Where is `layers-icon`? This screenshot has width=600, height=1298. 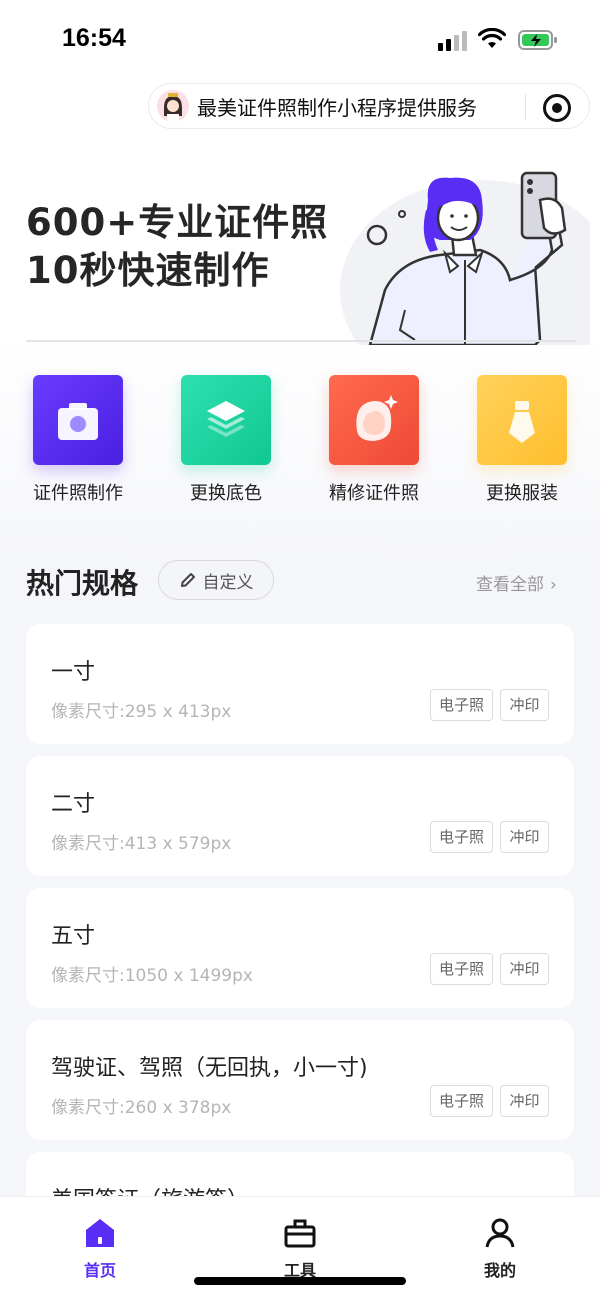
layers-icon is located at coordinates (226, 420).